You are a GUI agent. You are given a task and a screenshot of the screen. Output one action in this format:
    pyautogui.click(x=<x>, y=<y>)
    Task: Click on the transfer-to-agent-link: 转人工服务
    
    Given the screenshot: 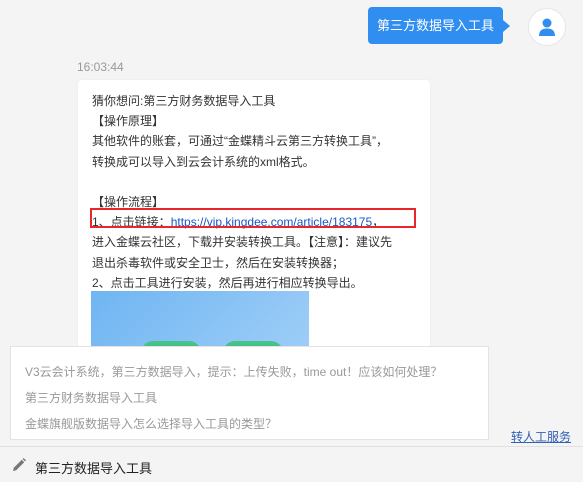 What is the action you would take?
    pyautogui.click(x=541, y=436)
    